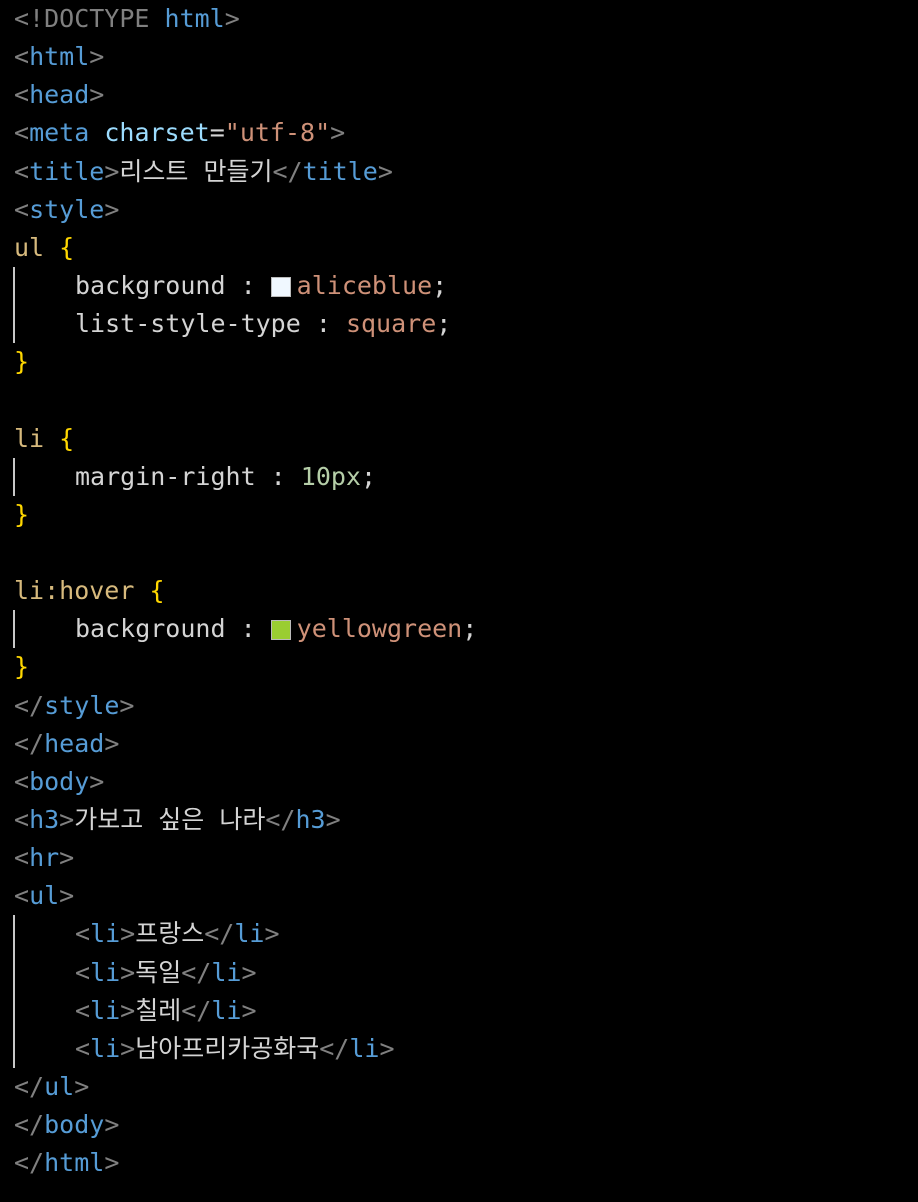 The width and height of the screenshot is (918, 1202). I want to click on title-tag-token: title, so click(67, 171).